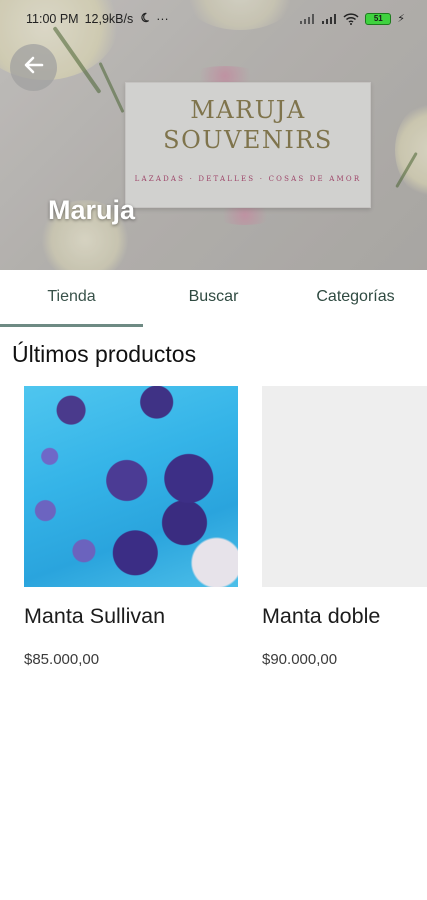 This screenshot has width=427, height=900. Describe the element at coordinates (355, 297) in the screenshot. I see `tab-categorias: Categorías` at that location.